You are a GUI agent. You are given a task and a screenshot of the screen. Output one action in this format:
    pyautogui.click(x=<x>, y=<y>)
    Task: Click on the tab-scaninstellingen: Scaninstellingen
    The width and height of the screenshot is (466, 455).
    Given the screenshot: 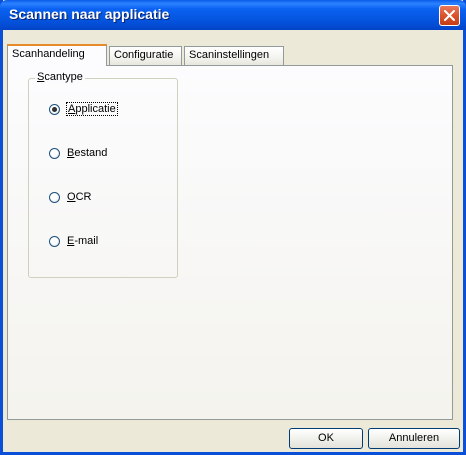 What is the action you would take?
    pyautogui.click(x=234, y=55)
    